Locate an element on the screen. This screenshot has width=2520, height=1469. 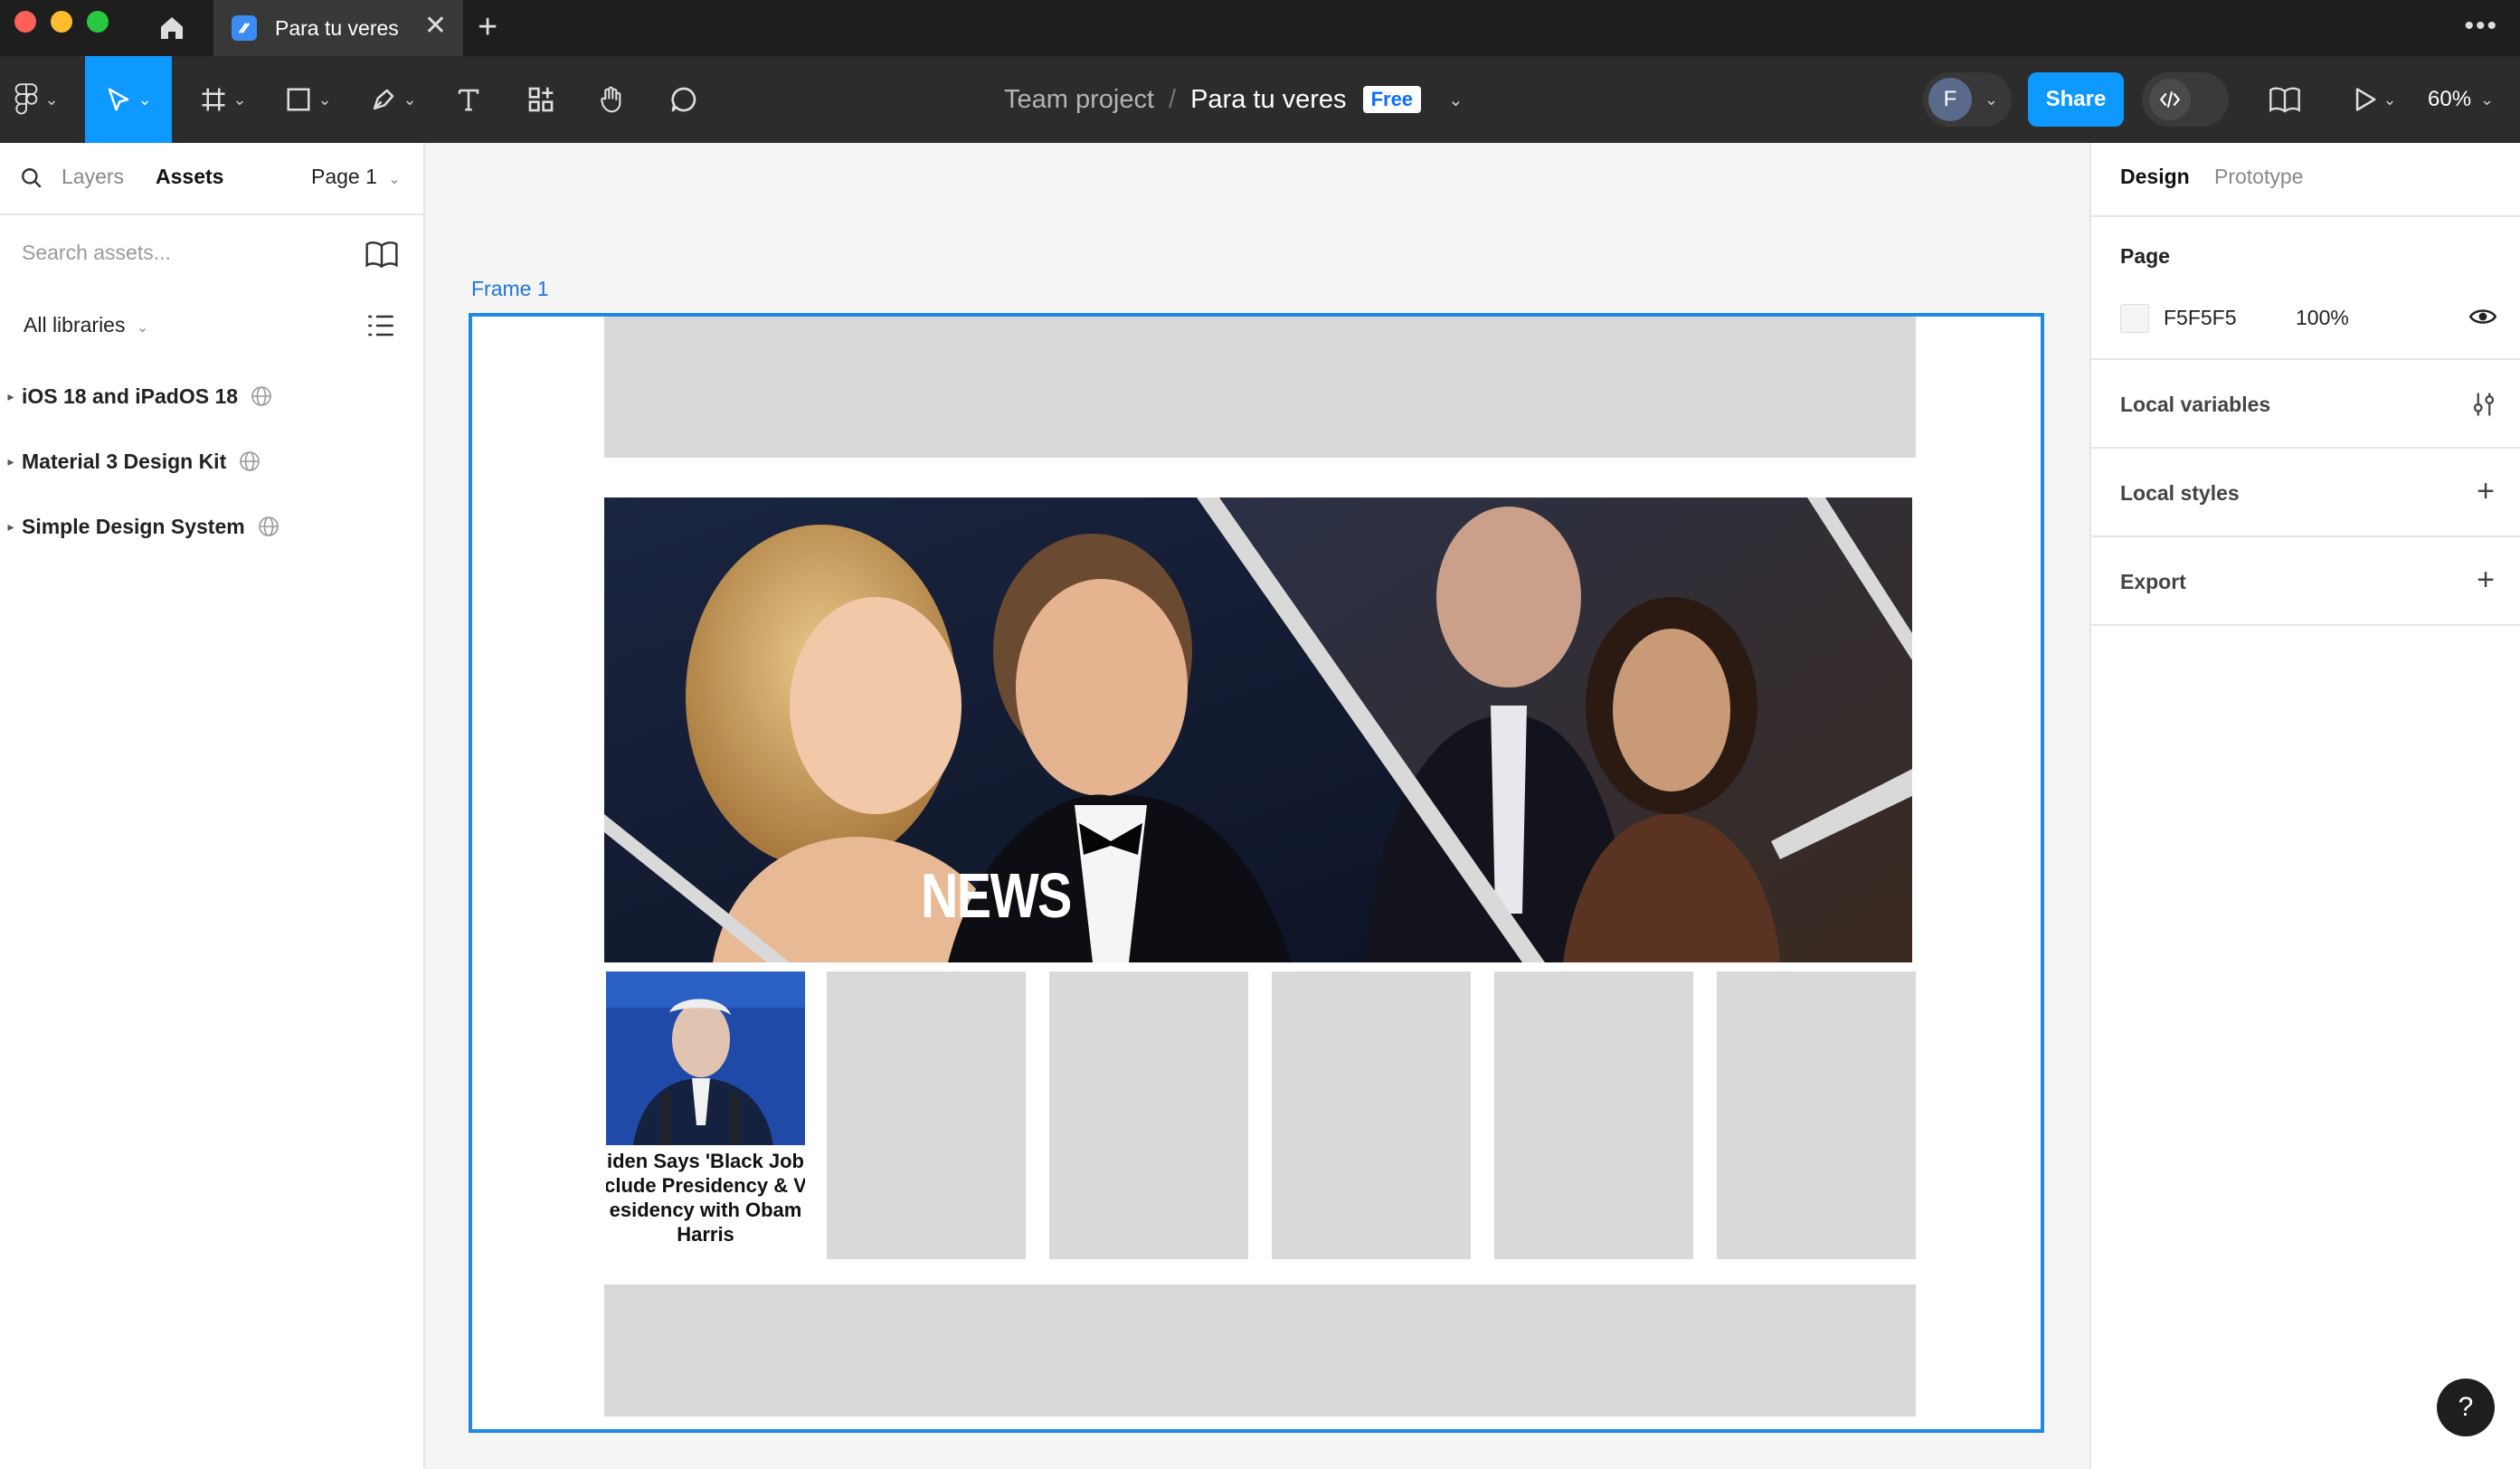
article-thumbnail is located at coordinates (706, 1058).